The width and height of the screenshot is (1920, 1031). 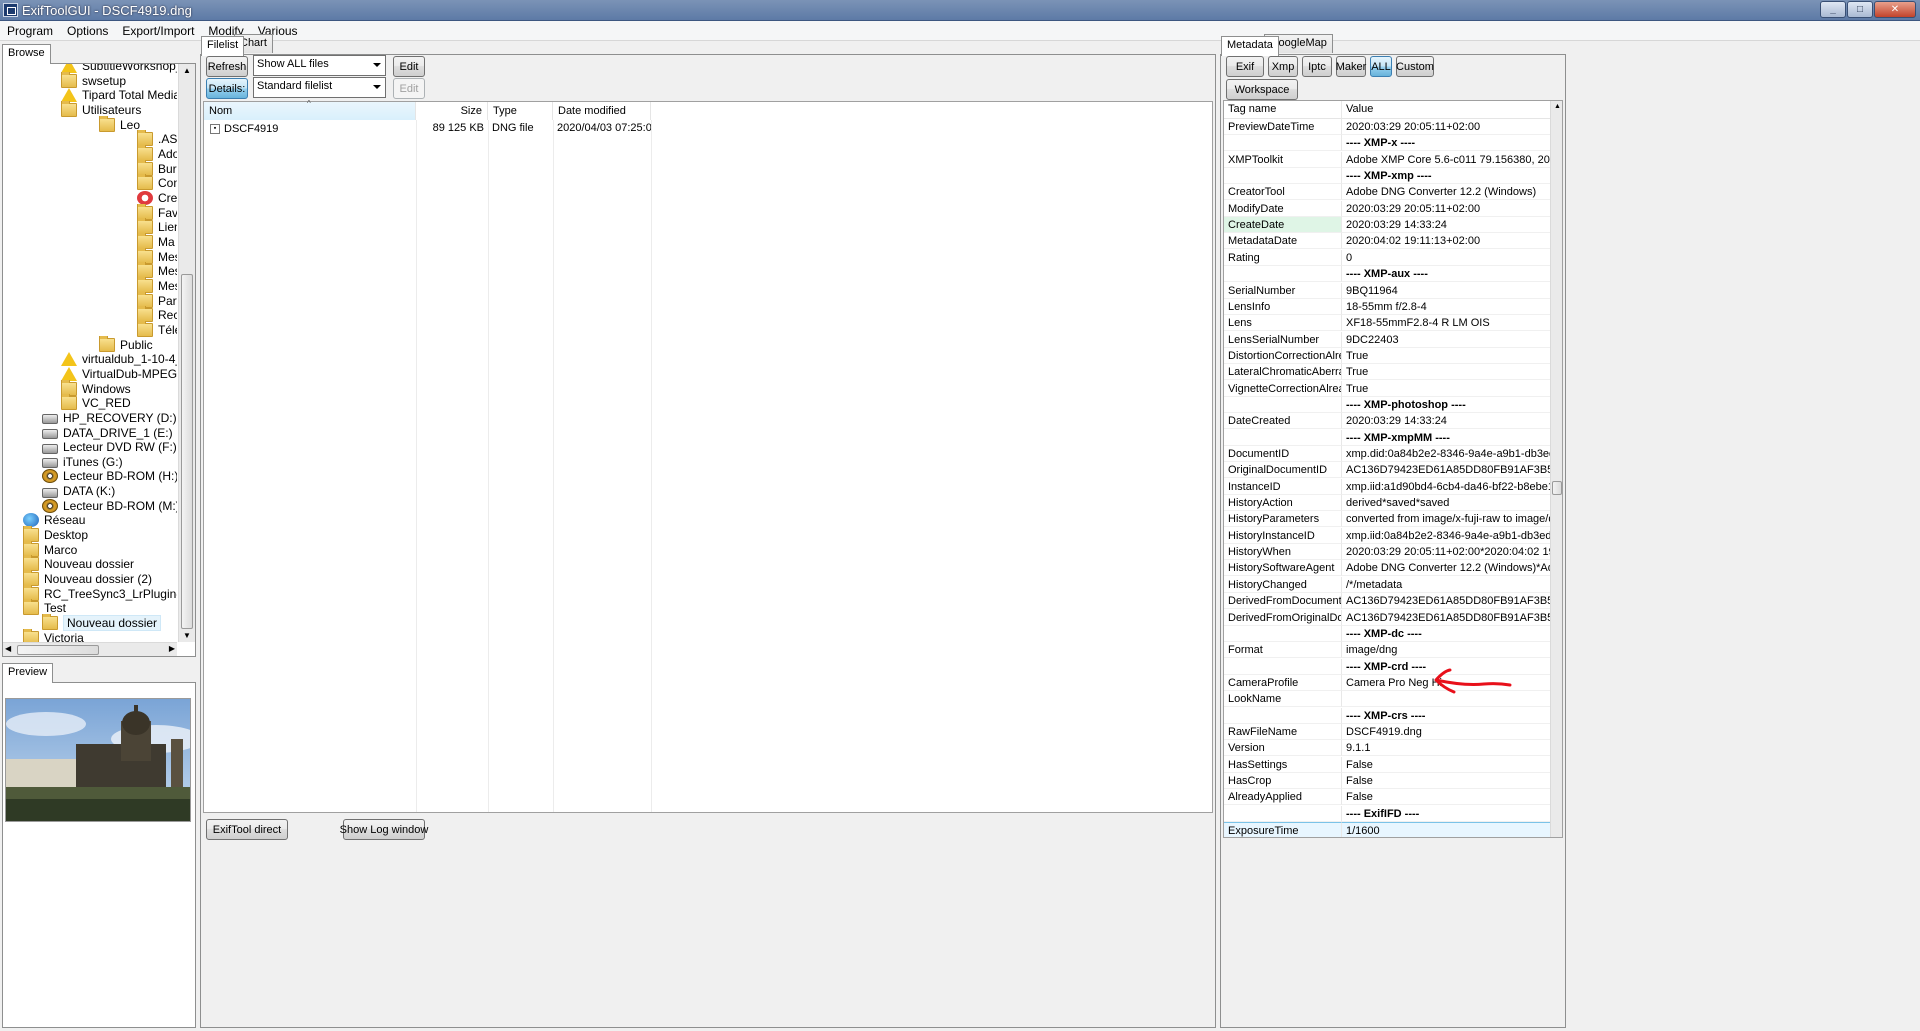 I want to click on metadata-group-row: ---- ExifIFD ----, so click(x=1387, y=813).